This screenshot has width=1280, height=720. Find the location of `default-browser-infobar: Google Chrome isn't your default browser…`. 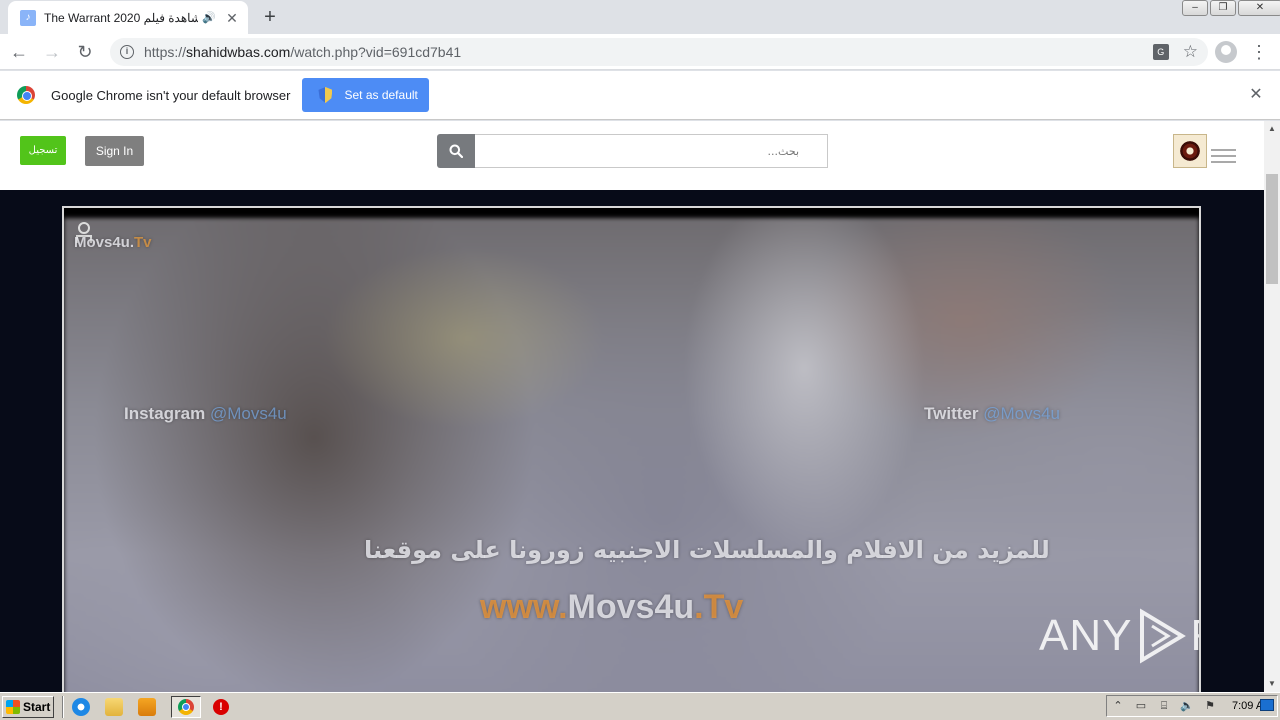

default-browser-infobar: Google Chrome isn't your default browser… is located at coordinates (640, 95).